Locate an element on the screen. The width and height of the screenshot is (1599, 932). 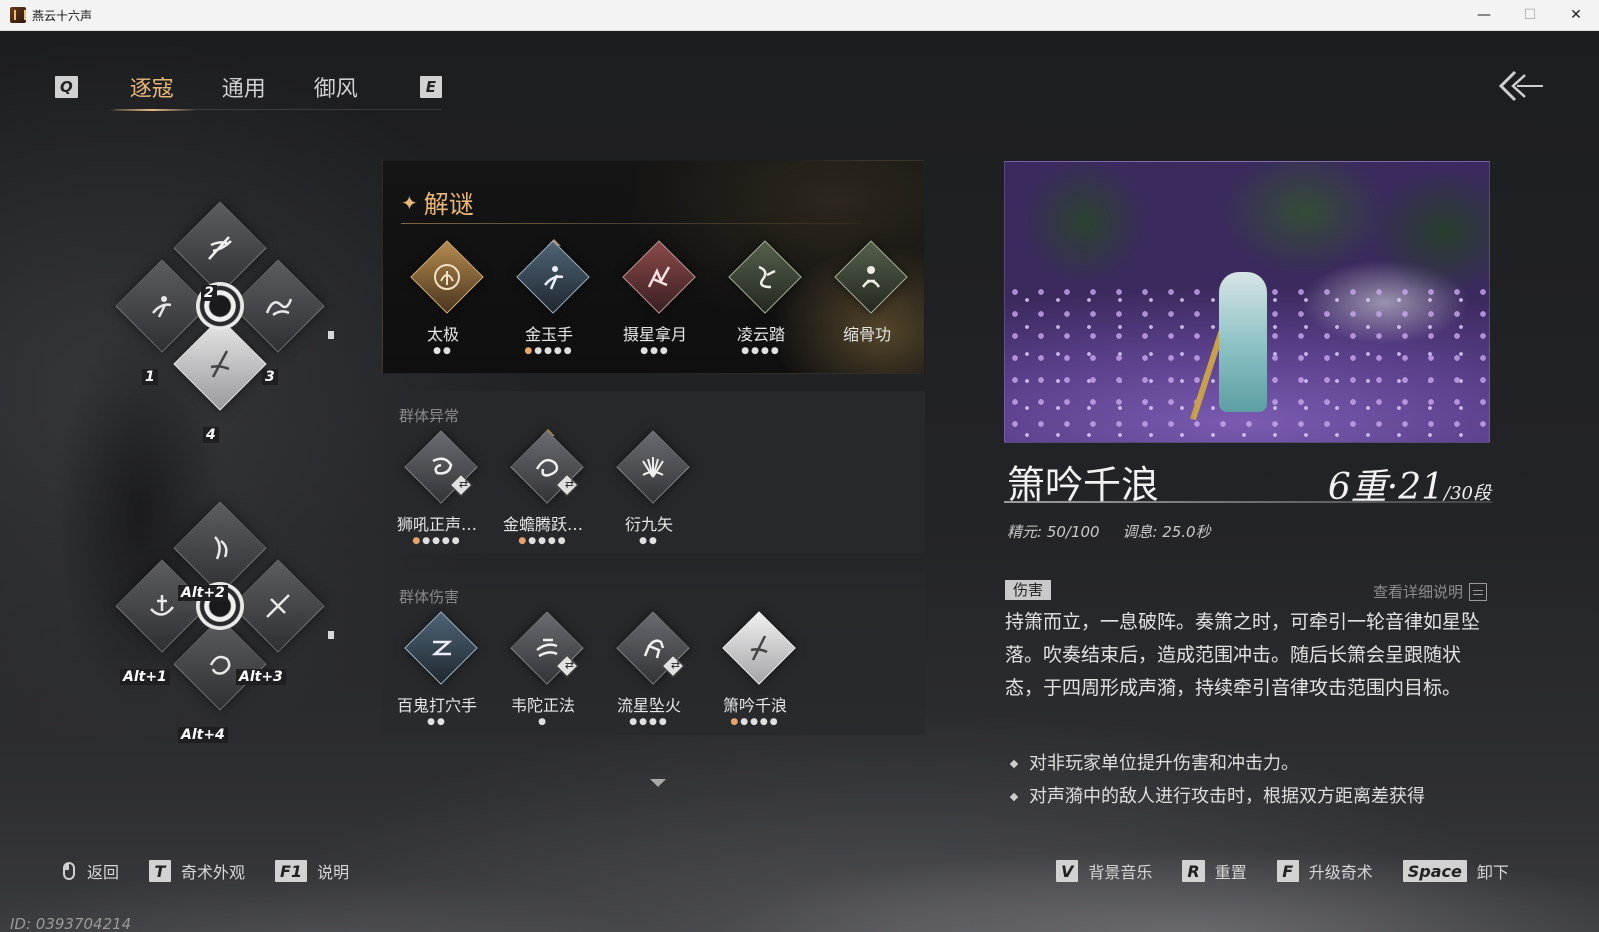
flute-icon is located at coordinates (759, 648).